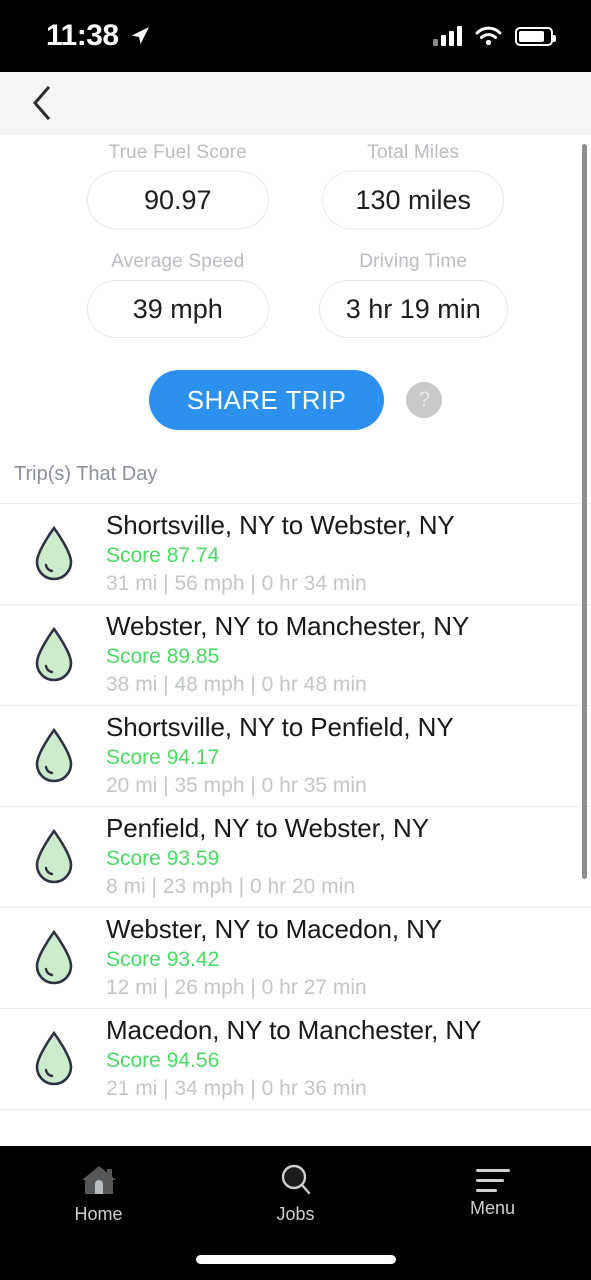 This screenshot has width=591, height=1280. Describe the element at coordinates (413, 261) in the screenshot. I see `stat-label: Driving Time` at that location.